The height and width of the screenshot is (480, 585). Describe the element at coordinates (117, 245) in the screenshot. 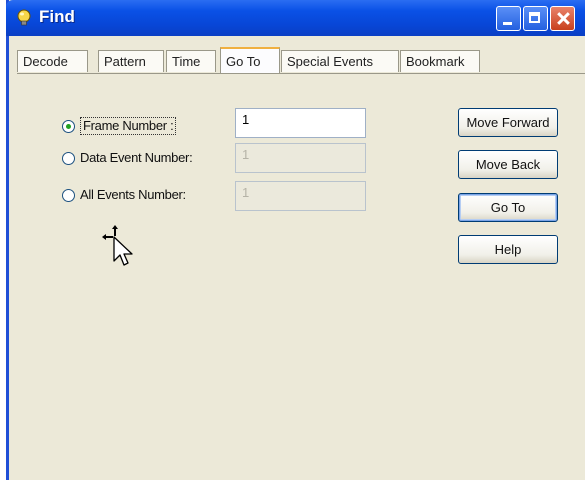

I see `move-cursor-icon` at that location.